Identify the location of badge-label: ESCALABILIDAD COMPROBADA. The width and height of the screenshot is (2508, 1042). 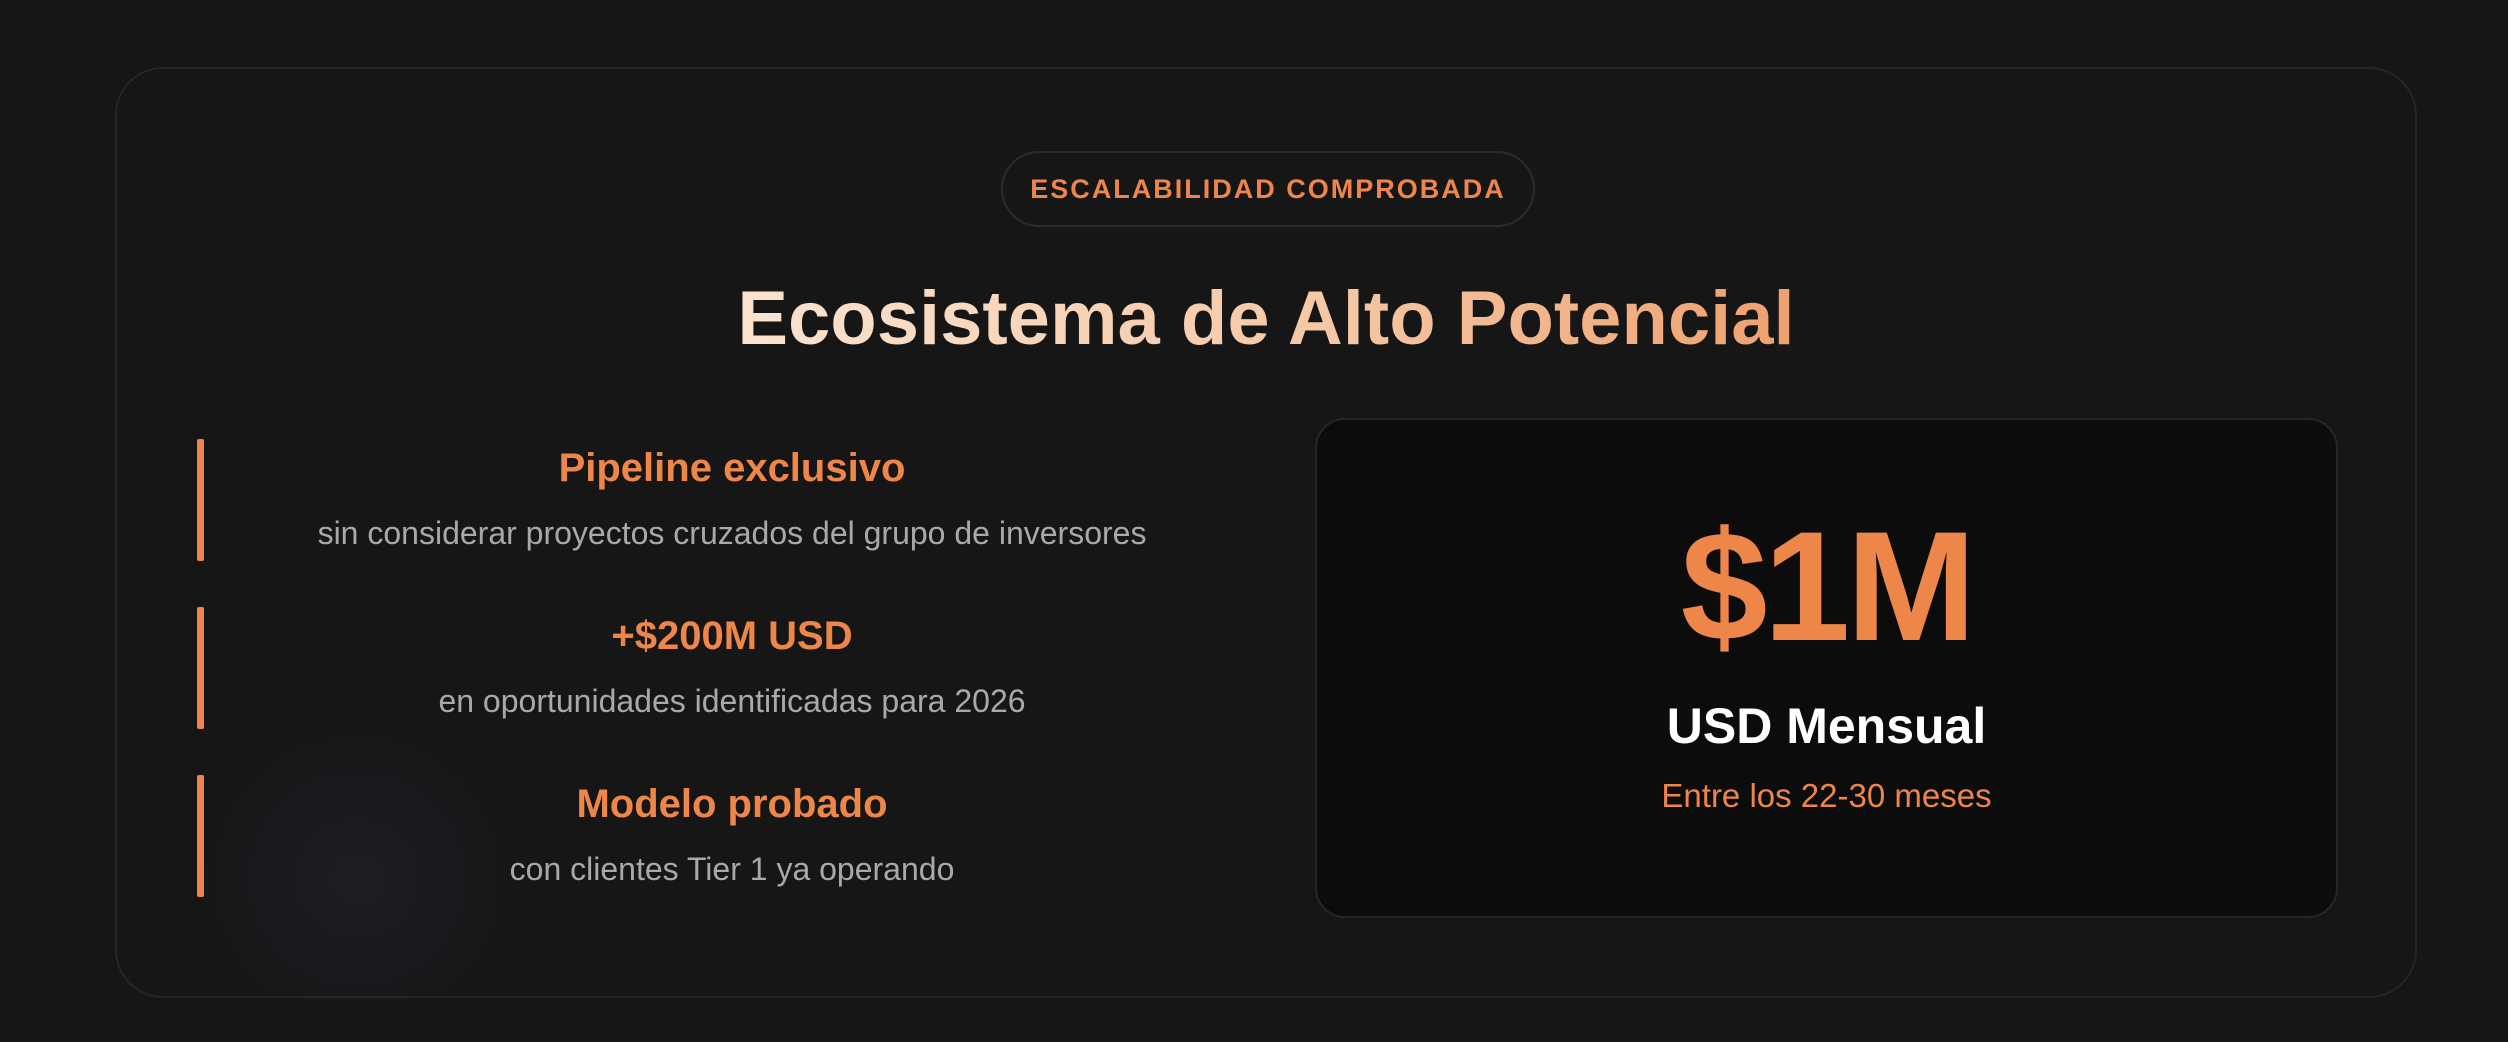
(1268, 188).